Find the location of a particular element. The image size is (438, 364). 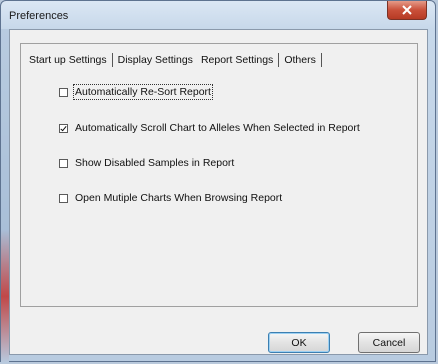

open-multiple-checkbox is located at coordinates (63, 198).